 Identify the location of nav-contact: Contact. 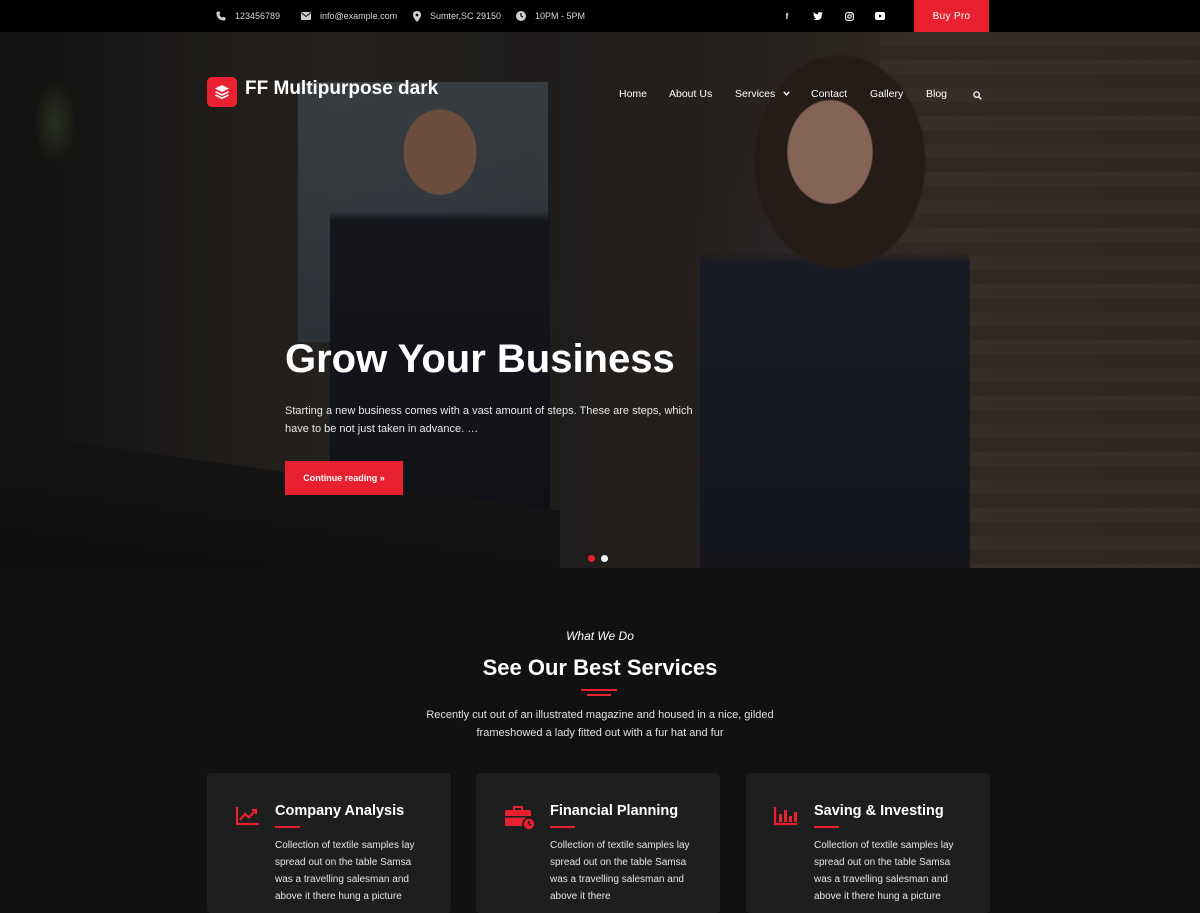
(829, 94).